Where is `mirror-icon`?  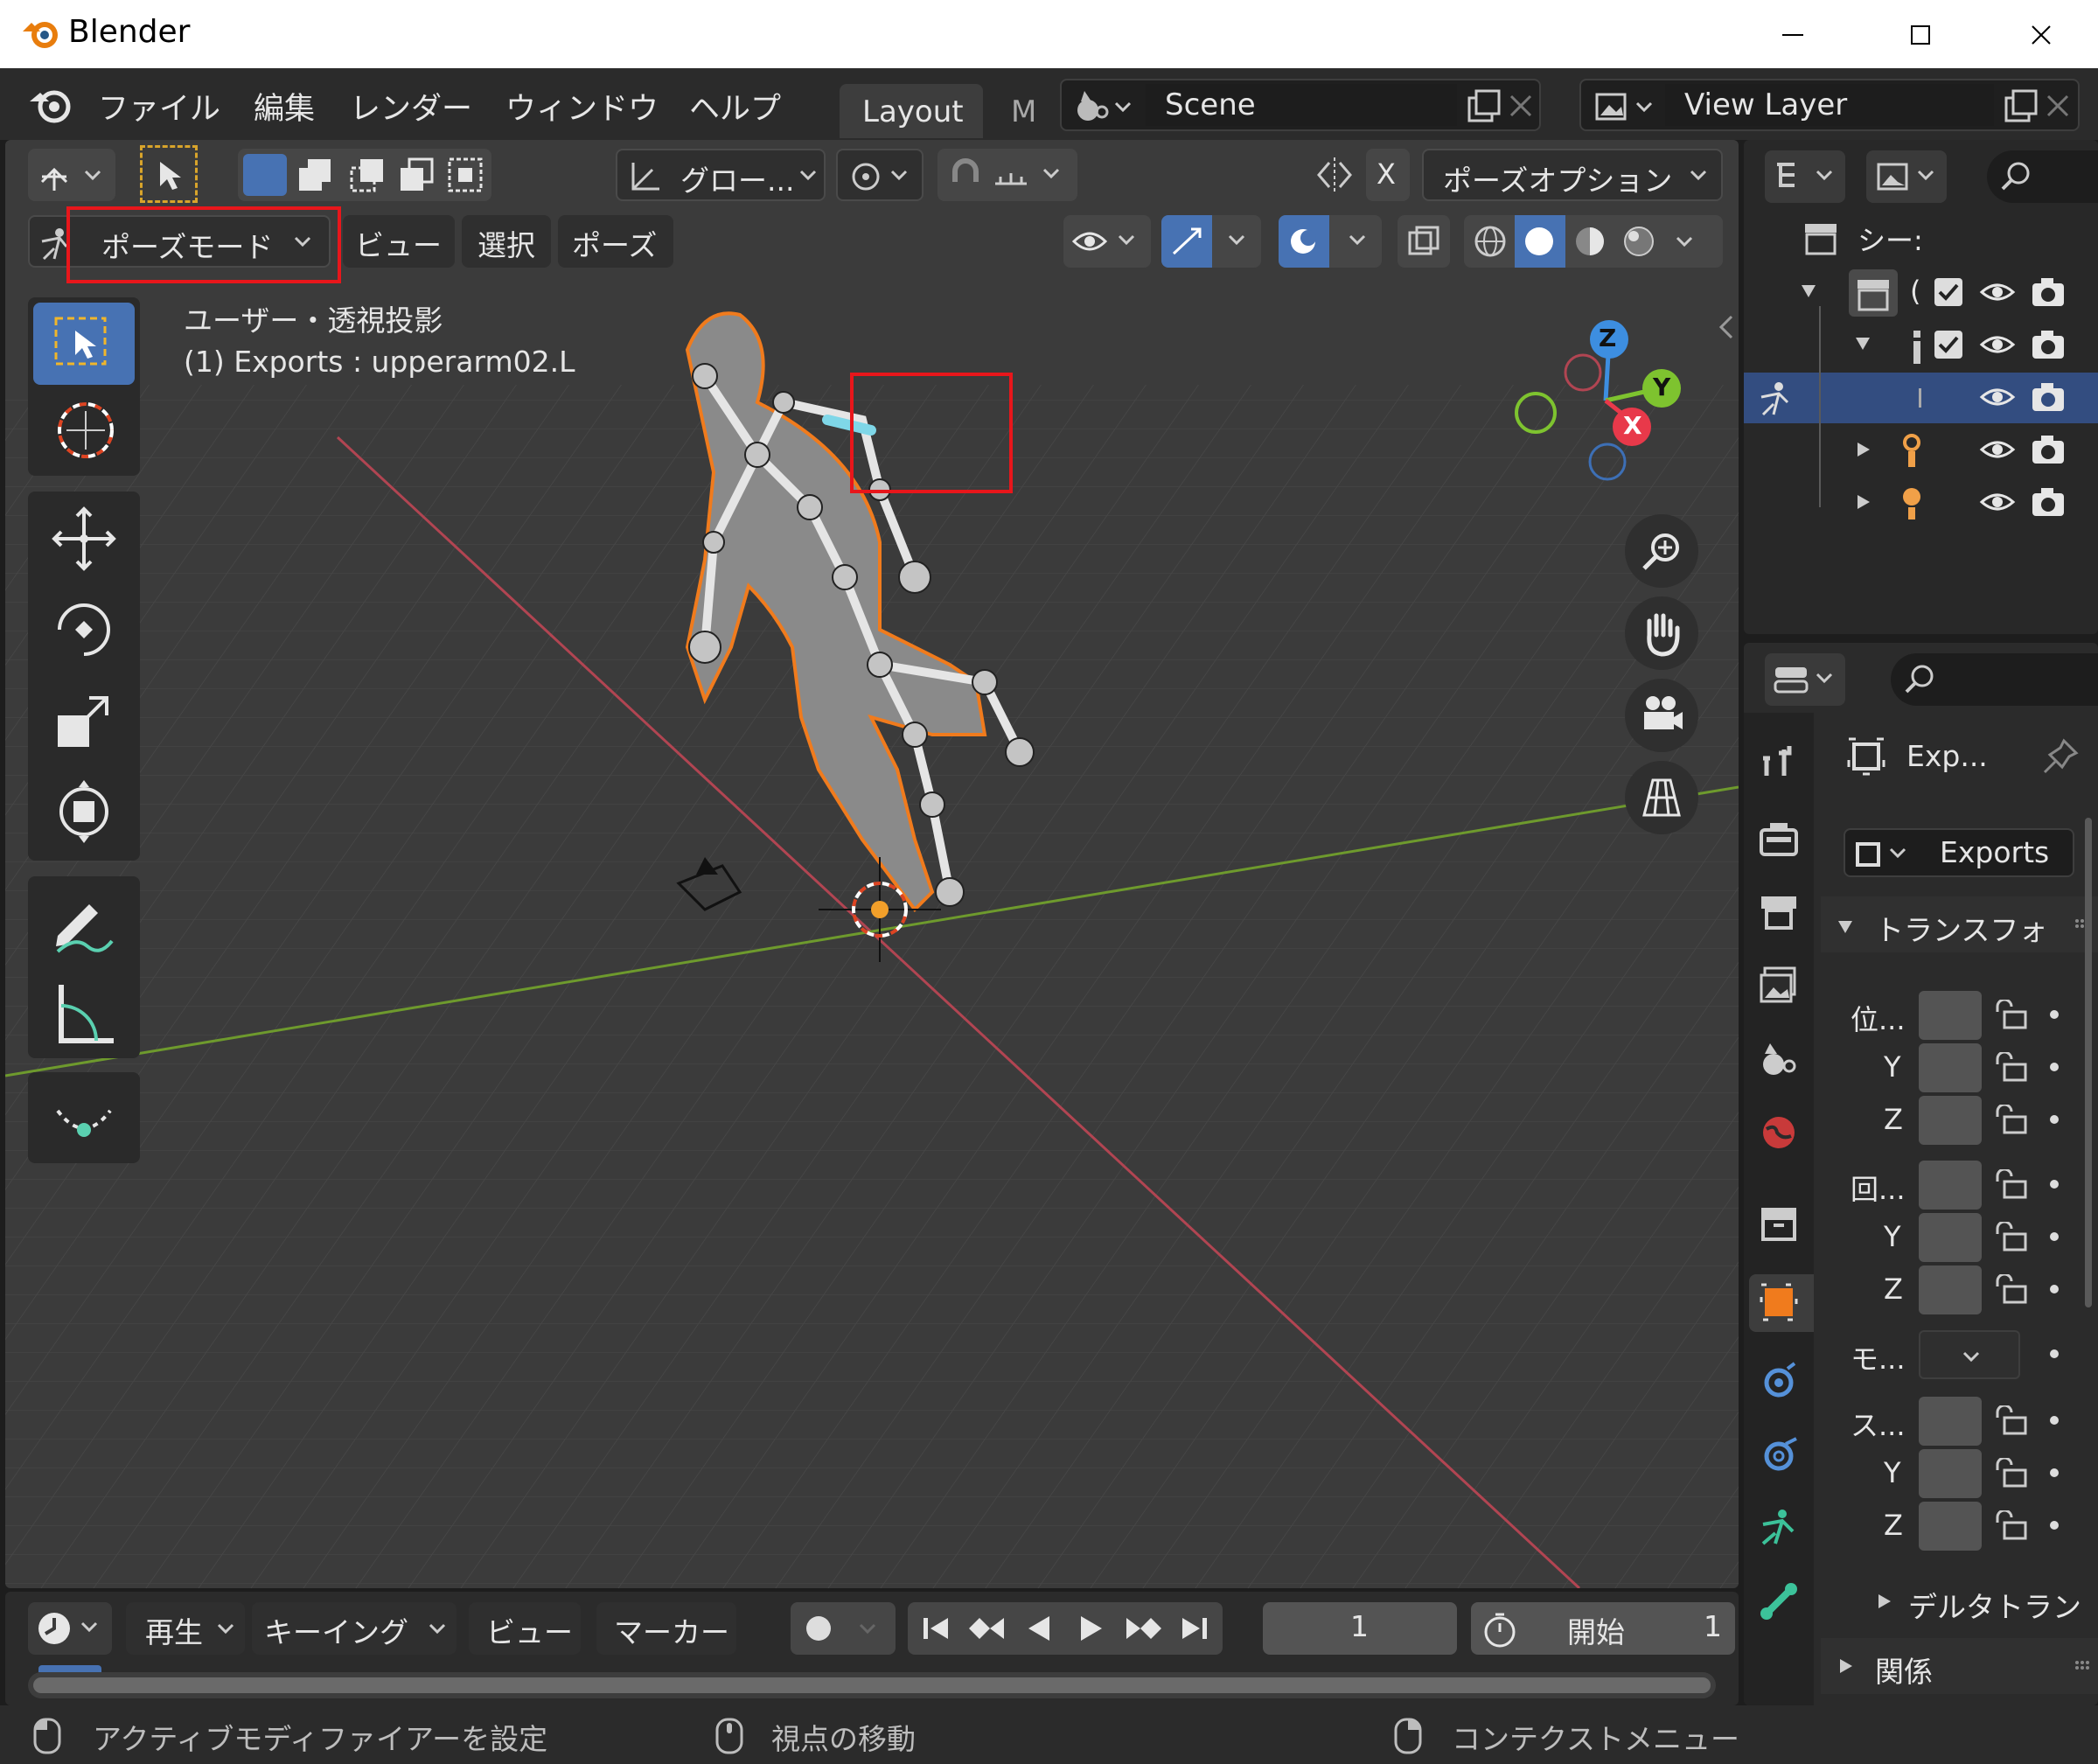 mirror-icon is located at coordinates (1335, 175).